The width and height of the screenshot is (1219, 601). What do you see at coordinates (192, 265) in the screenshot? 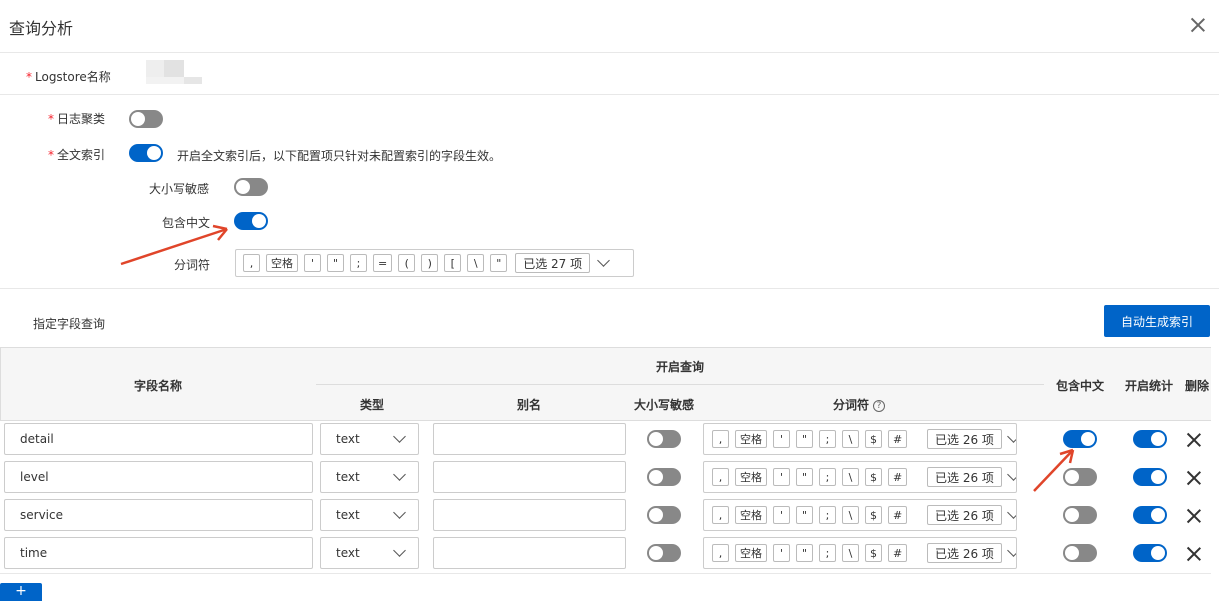
I see `delimiter-label: 分词符` at bounding box center [192, 265].